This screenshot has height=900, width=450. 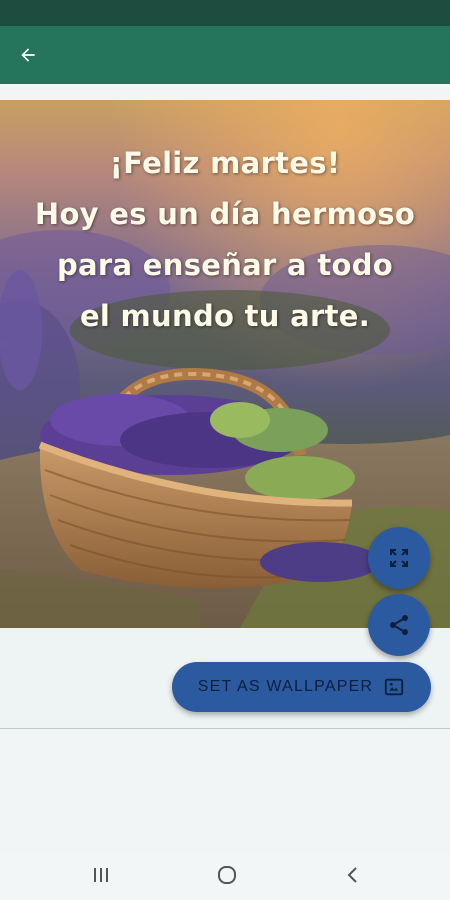 I want to click on home-icon, so click(x=227, y=875).